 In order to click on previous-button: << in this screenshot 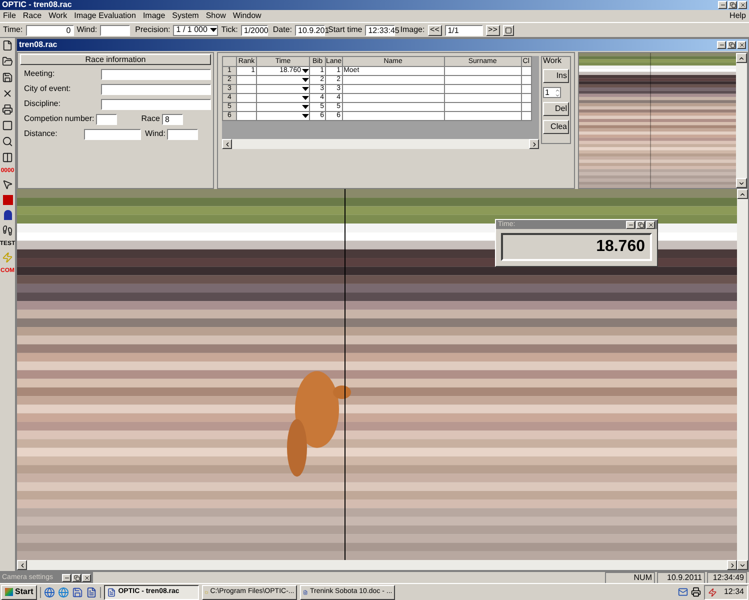, I will do `click(435, 30)`.